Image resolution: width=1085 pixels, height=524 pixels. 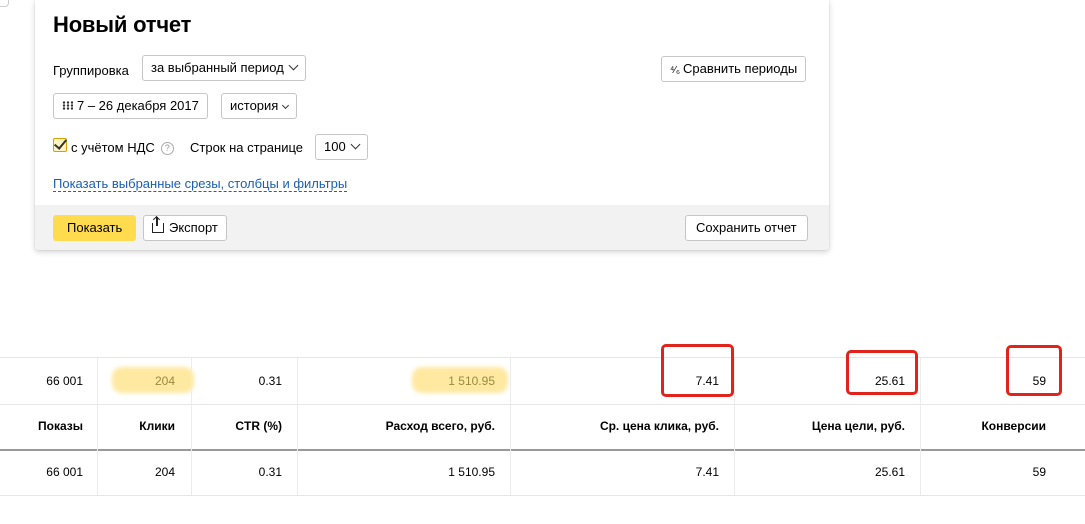 What do you see at coordinates (158, 225) in the screenshot?
I see `export-icon` at bounding box center [158, 225].